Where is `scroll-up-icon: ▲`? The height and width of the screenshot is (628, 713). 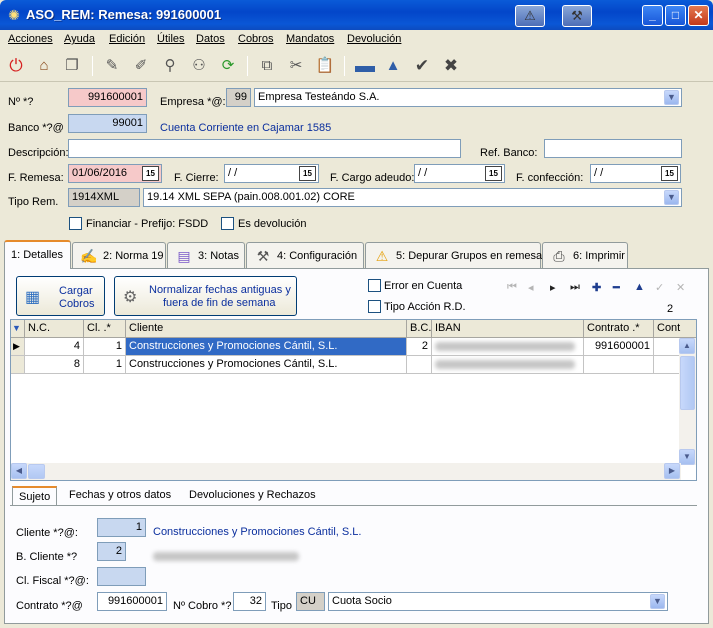
scroll-up-icon: ▲ is located at coordinates (687, 346).